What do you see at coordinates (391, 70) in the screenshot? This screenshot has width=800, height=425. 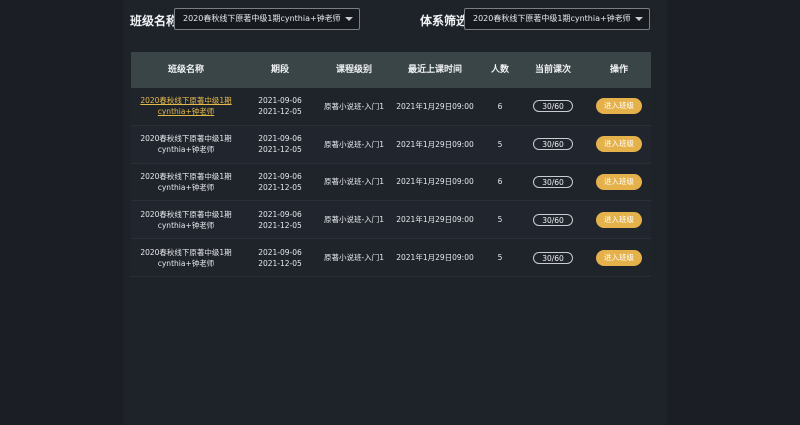 I see `table-header: 班级名称 期段 课程级别 最近上课时间 人数 当前课次 操作` at bounding box center [391, 70].